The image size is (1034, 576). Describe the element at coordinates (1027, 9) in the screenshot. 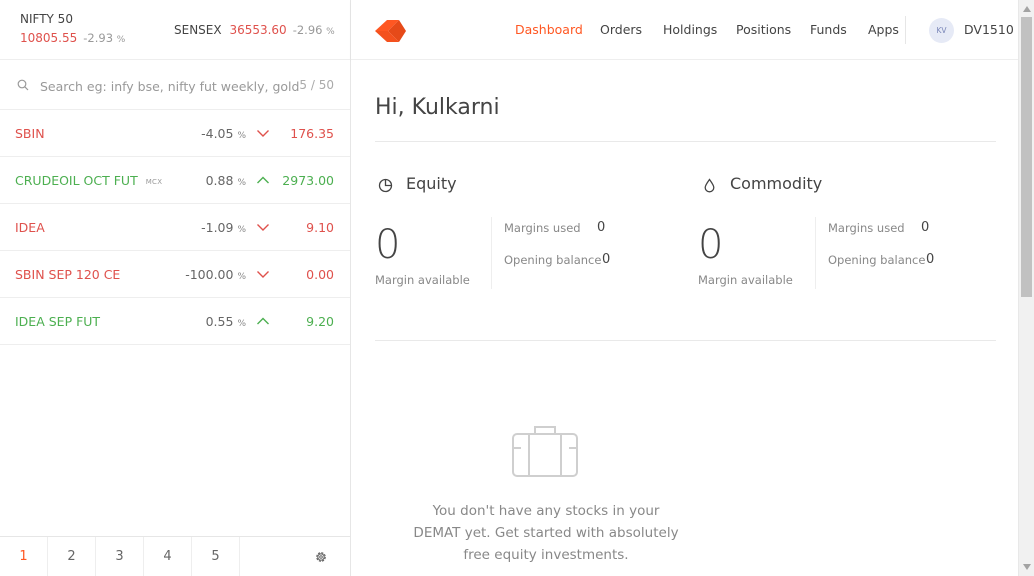

I see `scroll-up-arrow-icon` at that location.